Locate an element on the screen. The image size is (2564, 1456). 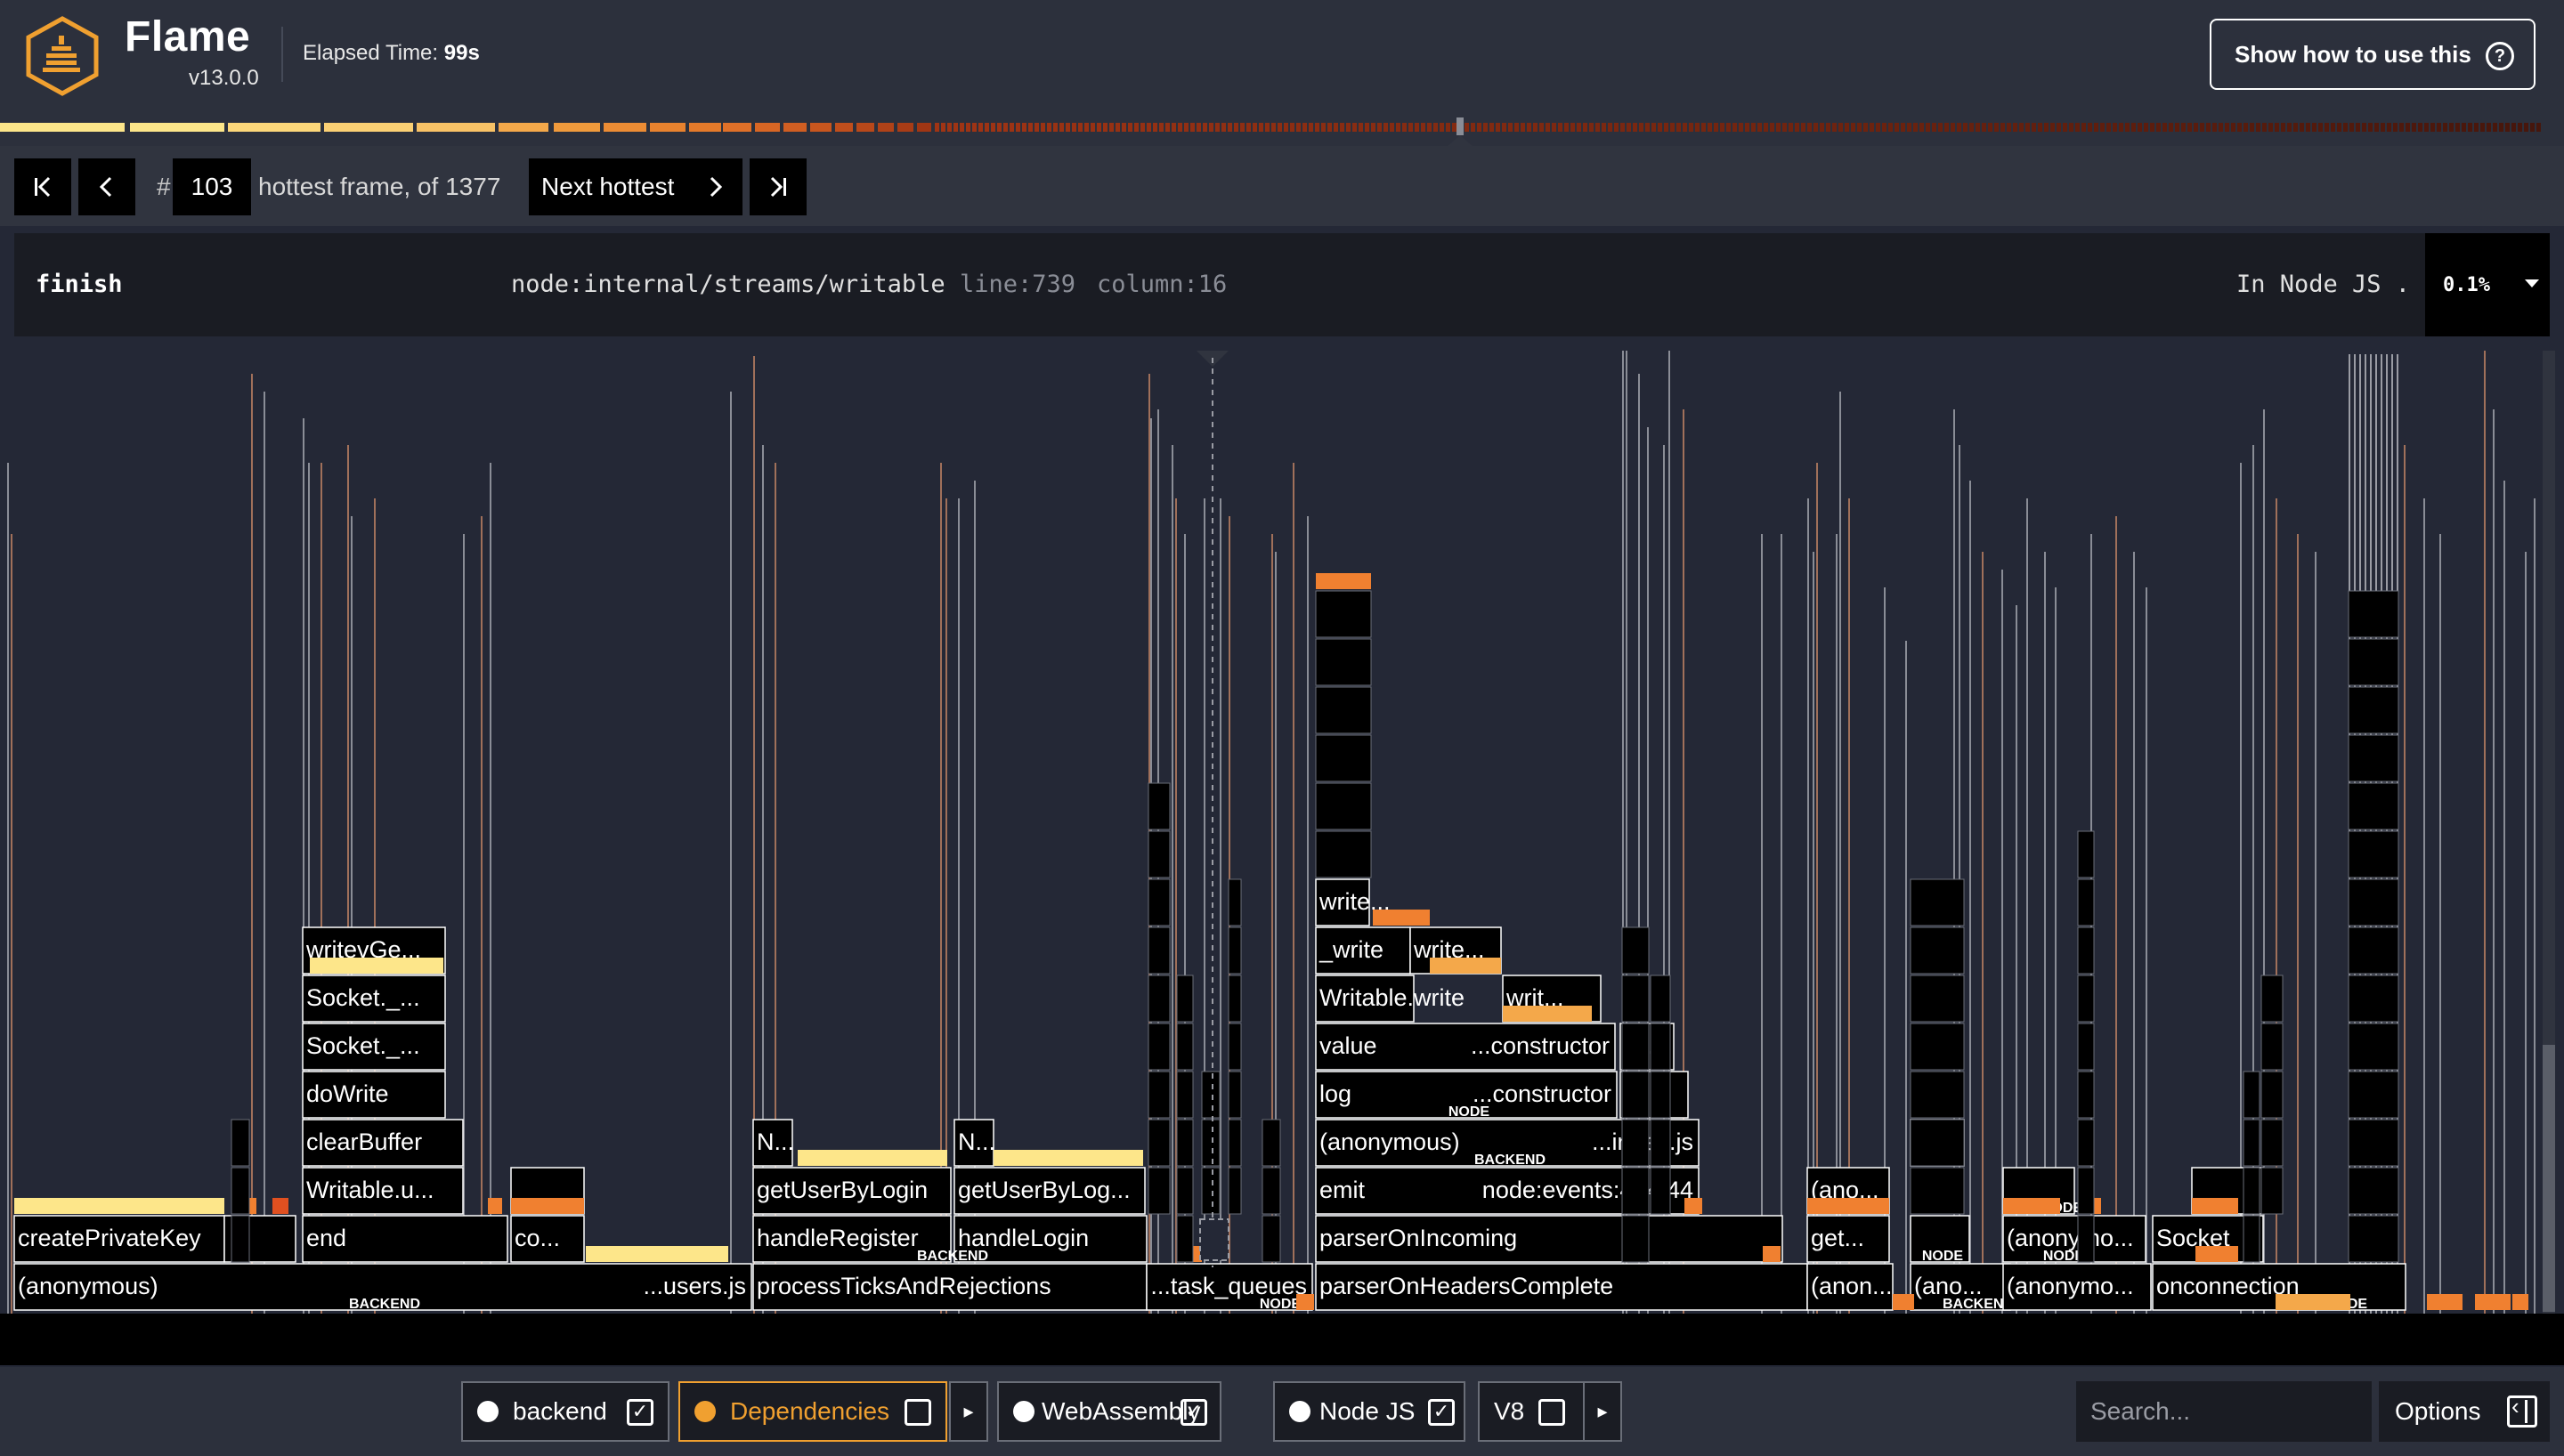
filter-backend: backend ✓ is located at coordinates (565, 1411).